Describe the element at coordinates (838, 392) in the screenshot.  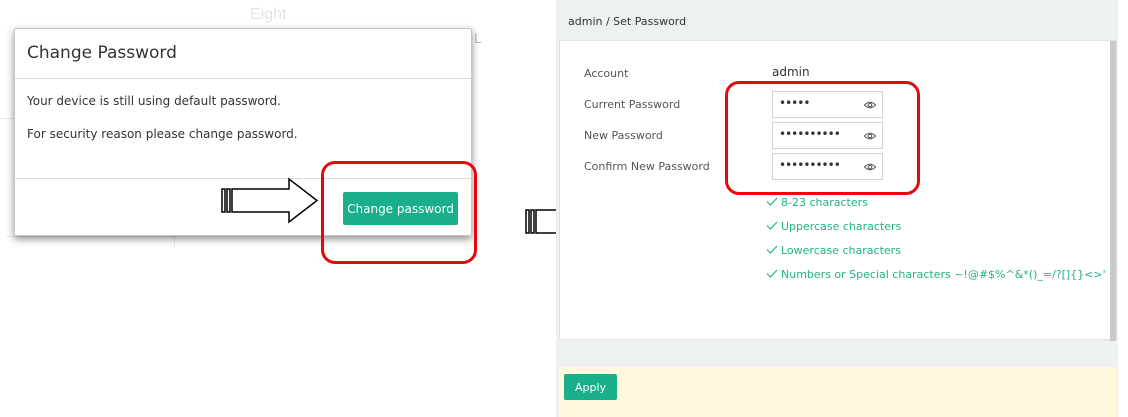
I see `apply-bar: Apply` at that location.